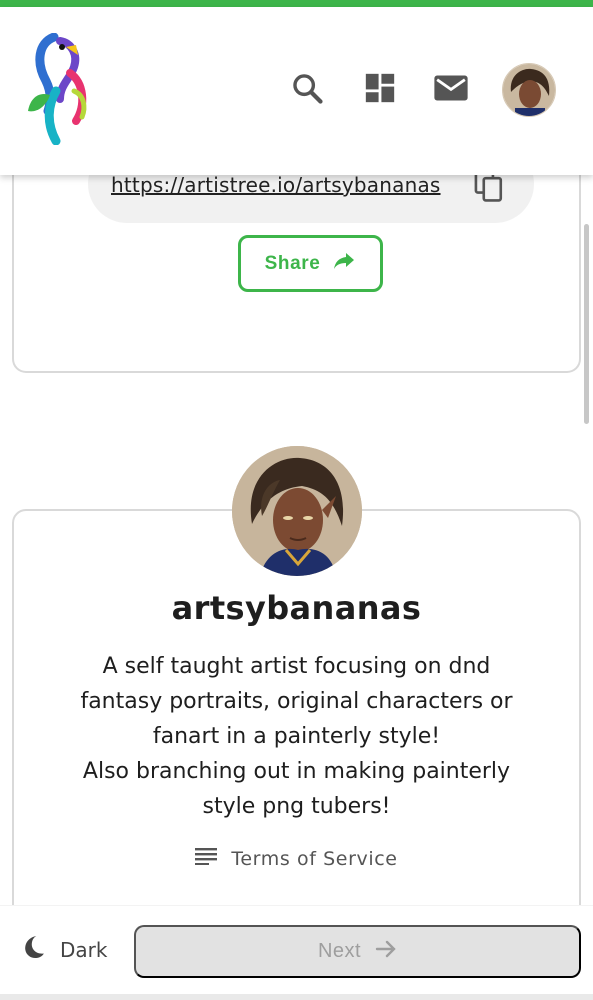 The height and width of the screenshot is (1000, 593). What do you see at coordinates (297, 511) in the screenshot?
I see `profile-avatar` at bounding box center [297, 511].